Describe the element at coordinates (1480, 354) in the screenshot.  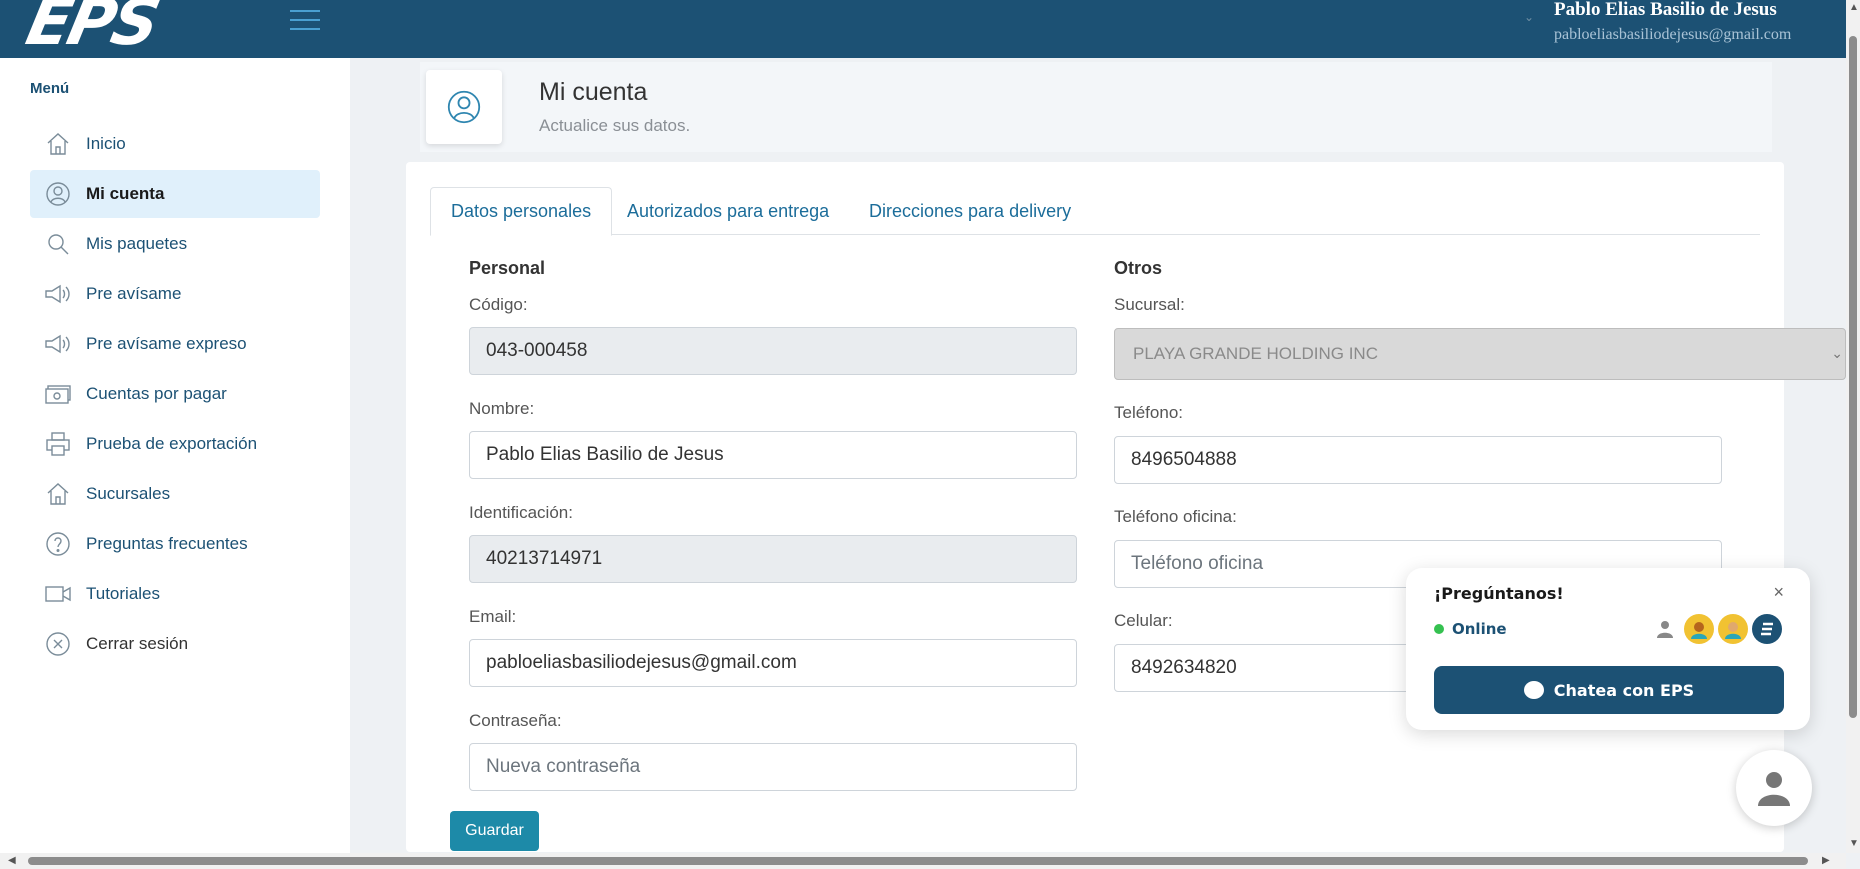
I see `sucursal-select: PLAYA GRANDE HOLDING INC ⌄` at that location.